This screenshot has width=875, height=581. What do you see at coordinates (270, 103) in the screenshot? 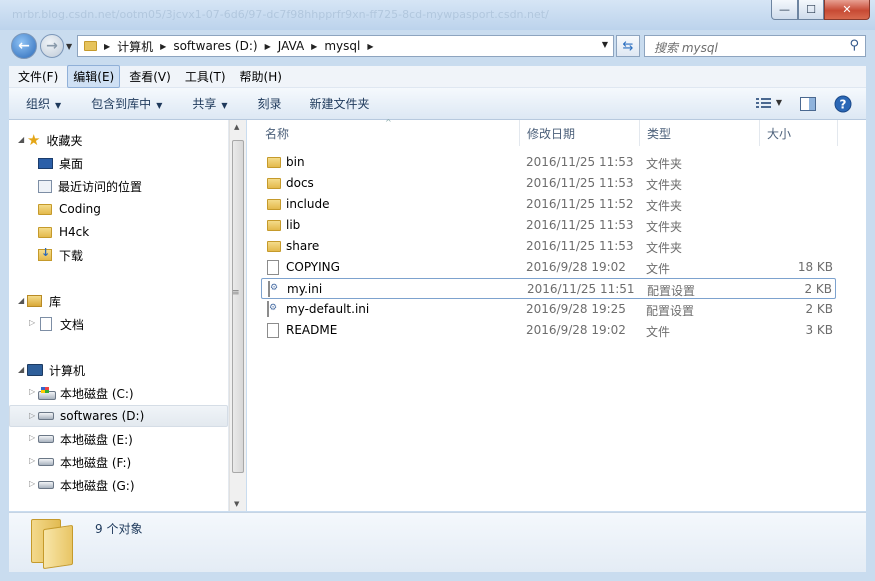
I see `burn-button: 刻录` at bounding box center [270, 103].